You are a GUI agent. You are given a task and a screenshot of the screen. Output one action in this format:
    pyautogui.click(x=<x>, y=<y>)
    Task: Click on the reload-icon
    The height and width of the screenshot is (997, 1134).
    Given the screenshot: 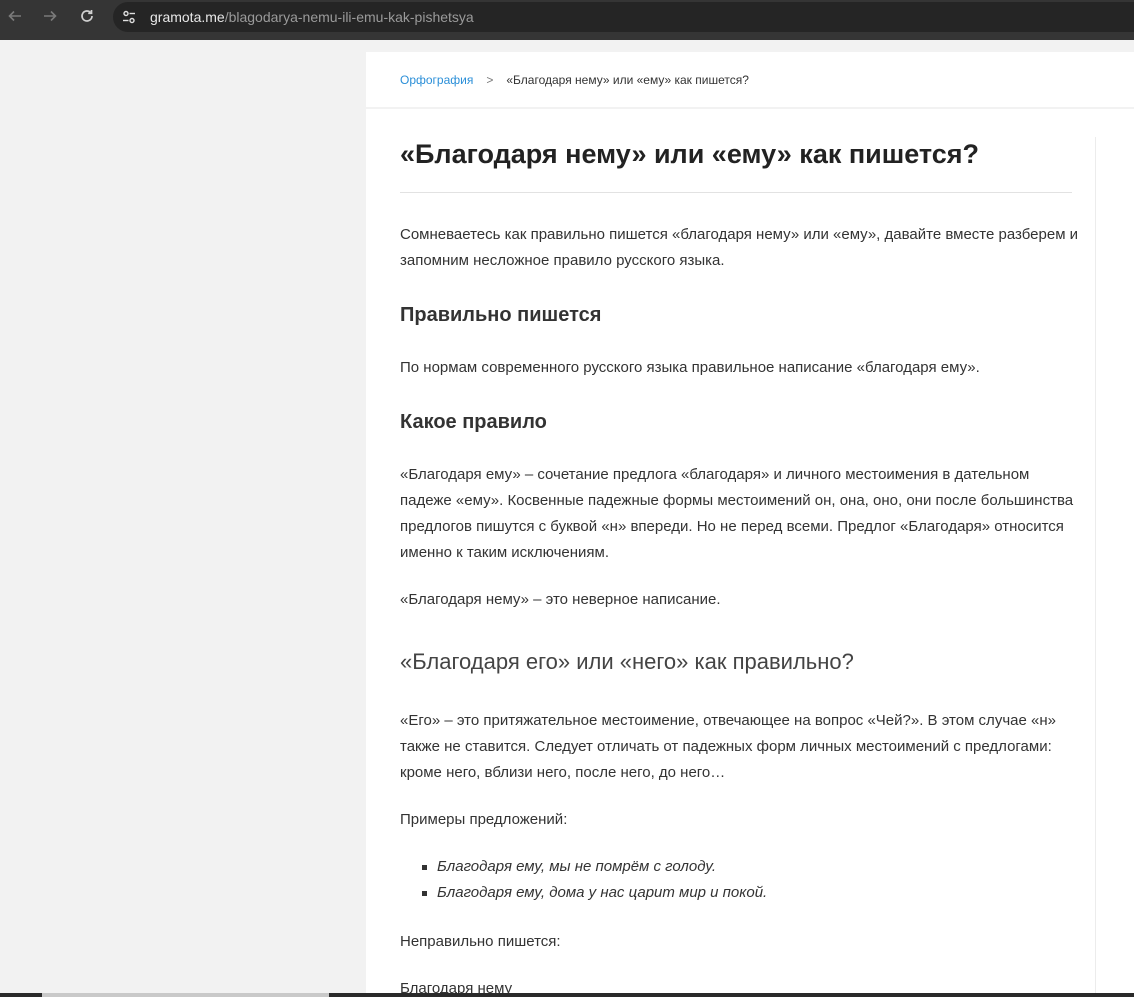 What is the action you would take?
    pyautogui.click(x=87, y=16)
    